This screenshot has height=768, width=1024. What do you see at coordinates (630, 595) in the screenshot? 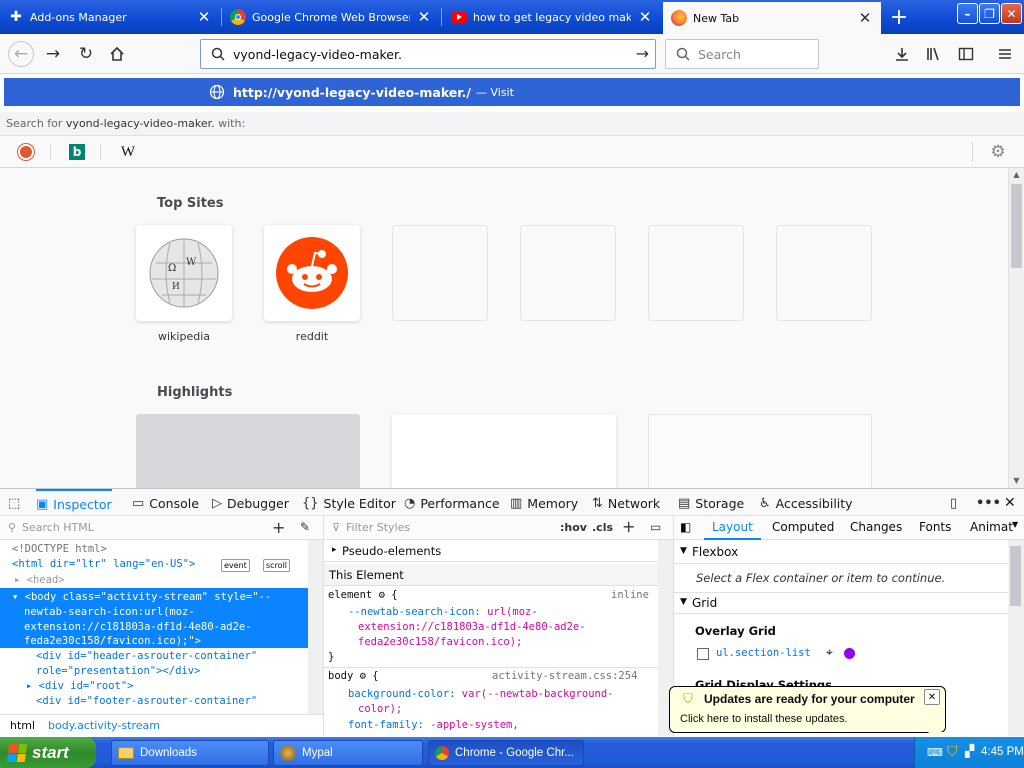
I see `rule-source: inline` at bounding box center [630, 595].